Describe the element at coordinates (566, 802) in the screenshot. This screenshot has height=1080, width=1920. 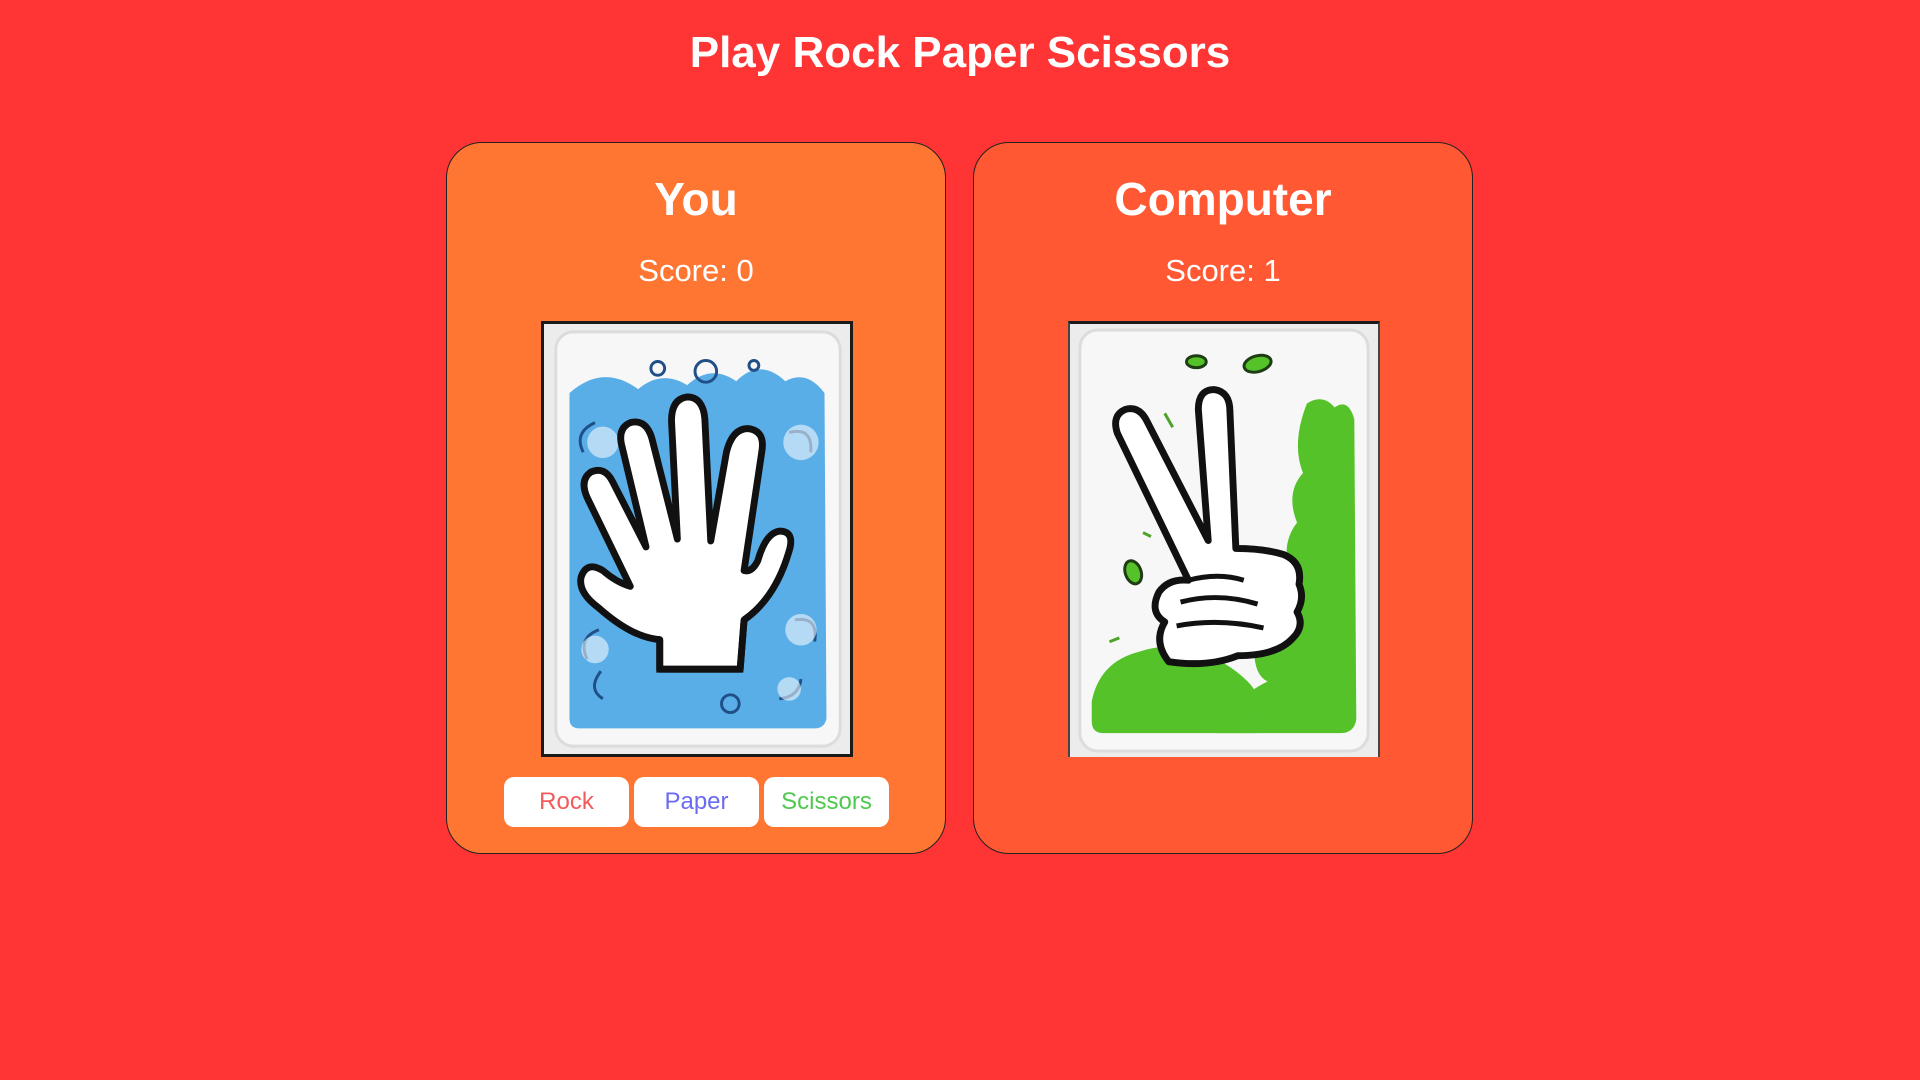
I see `rock-button: Rock` at that location.